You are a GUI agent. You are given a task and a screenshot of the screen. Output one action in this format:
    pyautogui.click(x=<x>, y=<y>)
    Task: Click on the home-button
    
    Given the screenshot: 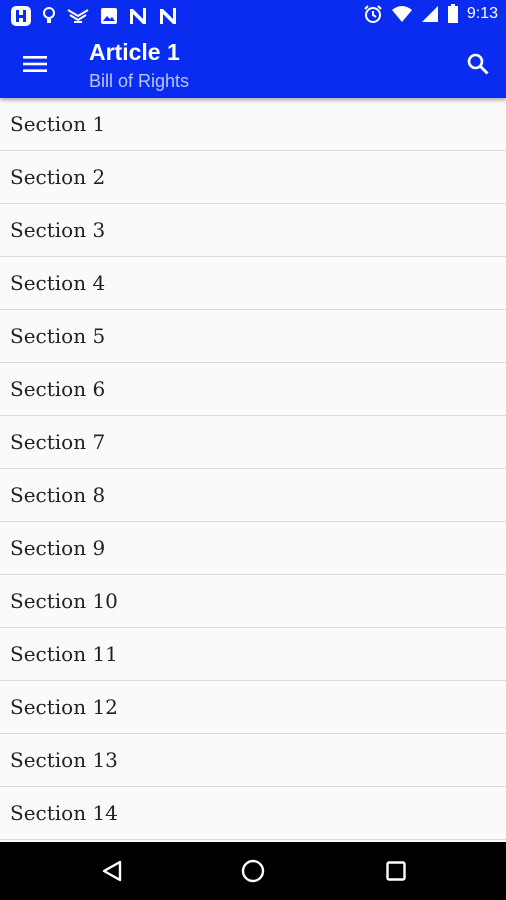 What is the action you would take?
    pyautogui.click(x=253, y=871)
    